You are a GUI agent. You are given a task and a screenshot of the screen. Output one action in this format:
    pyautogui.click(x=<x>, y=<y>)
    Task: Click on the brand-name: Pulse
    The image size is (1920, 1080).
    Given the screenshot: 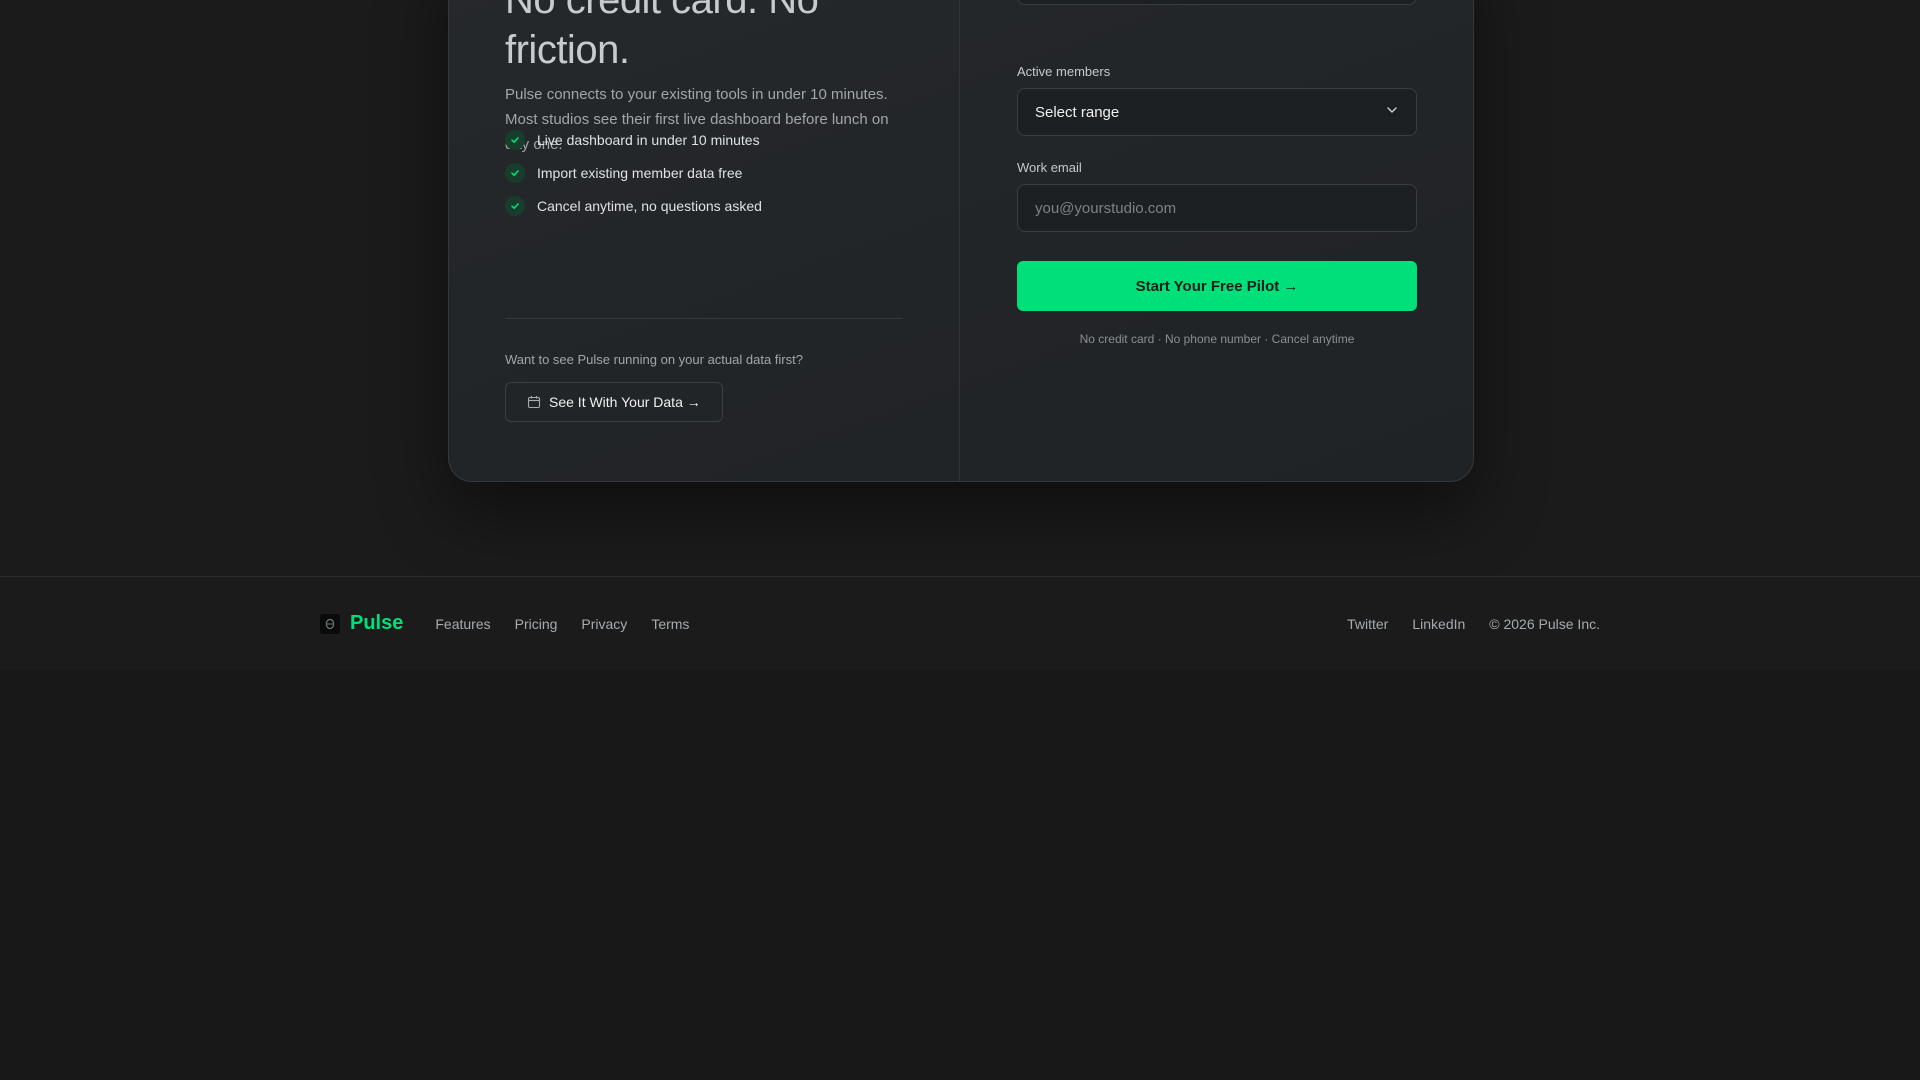 What is the action you would take?
    pyautogui.click(x=377, y=623)
    